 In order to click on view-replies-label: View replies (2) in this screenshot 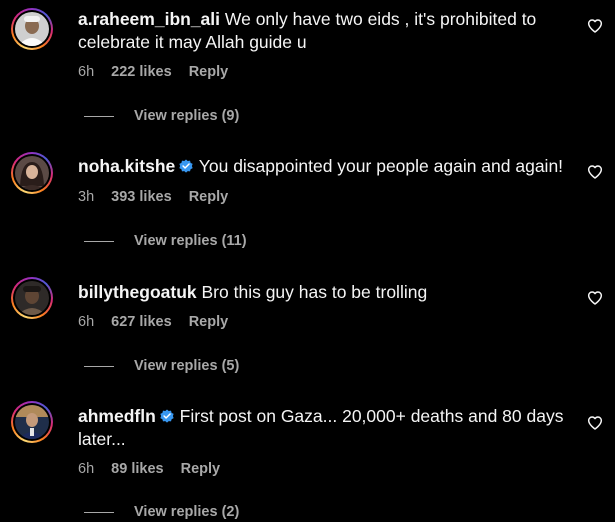, I will do `click(187, 512)`.